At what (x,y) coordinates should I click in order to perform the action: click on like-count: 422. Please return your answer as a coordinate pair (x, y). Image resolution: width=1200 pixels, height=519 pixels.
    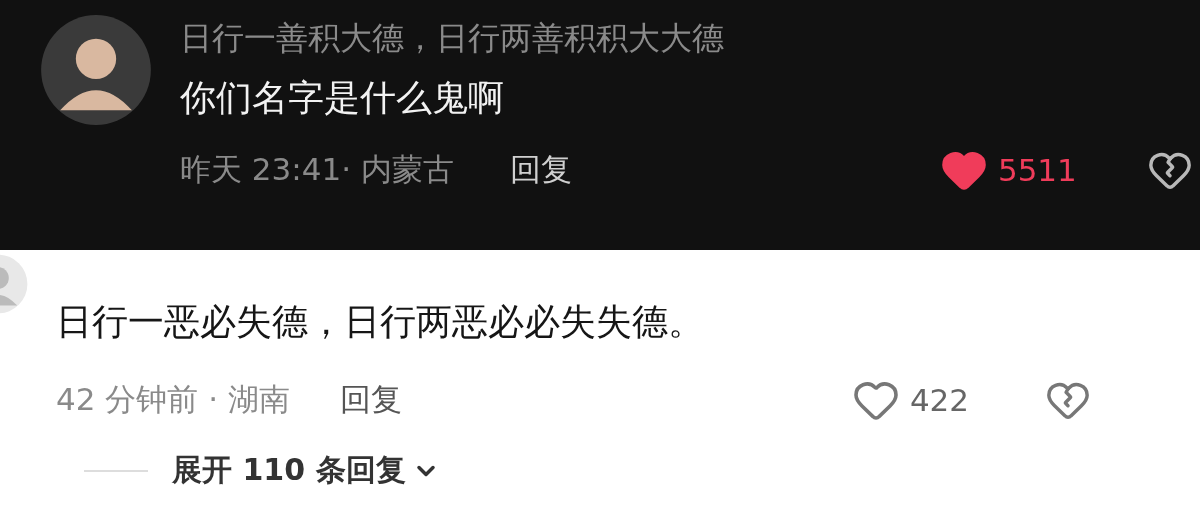
    Looking at the image, I should click on (939, 400).